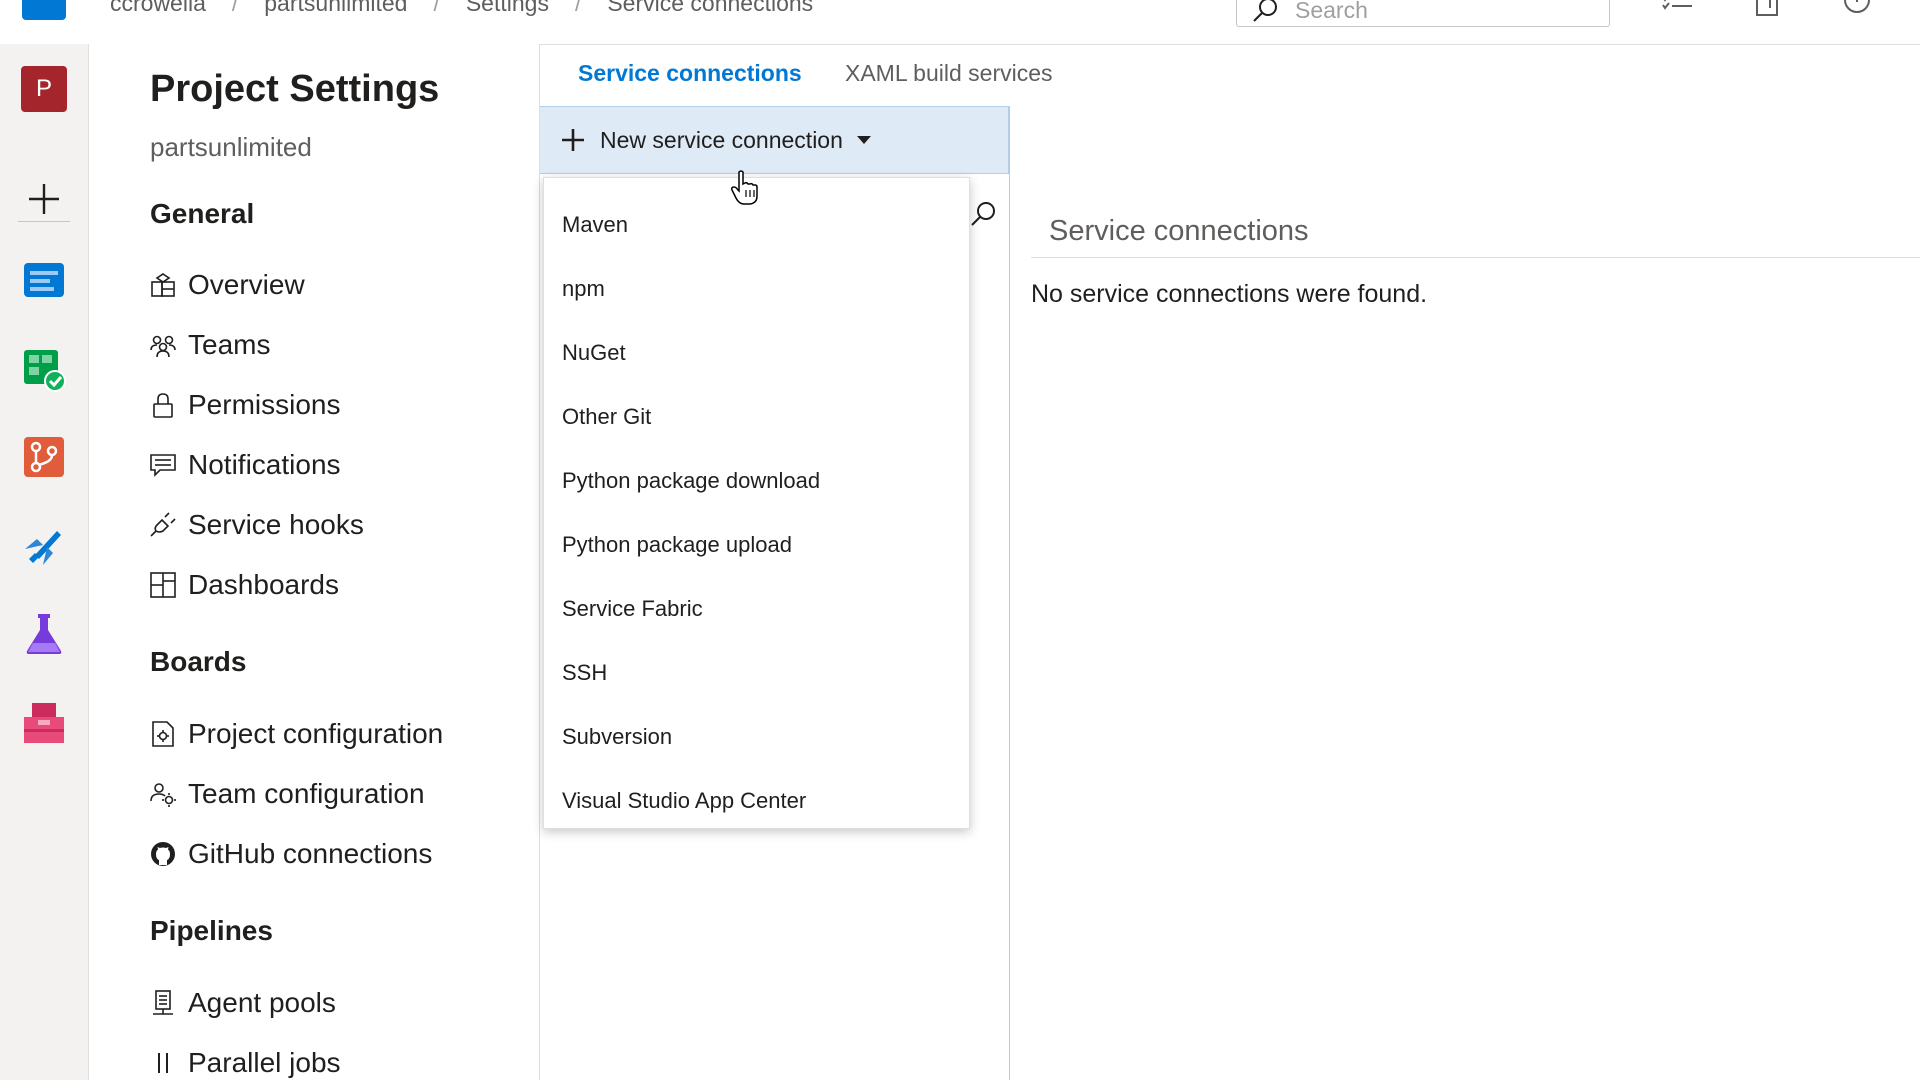 The width and height of the screenshot is (1920, 1083). I want to click on left-navigation-rail: P, so click(44, 562).